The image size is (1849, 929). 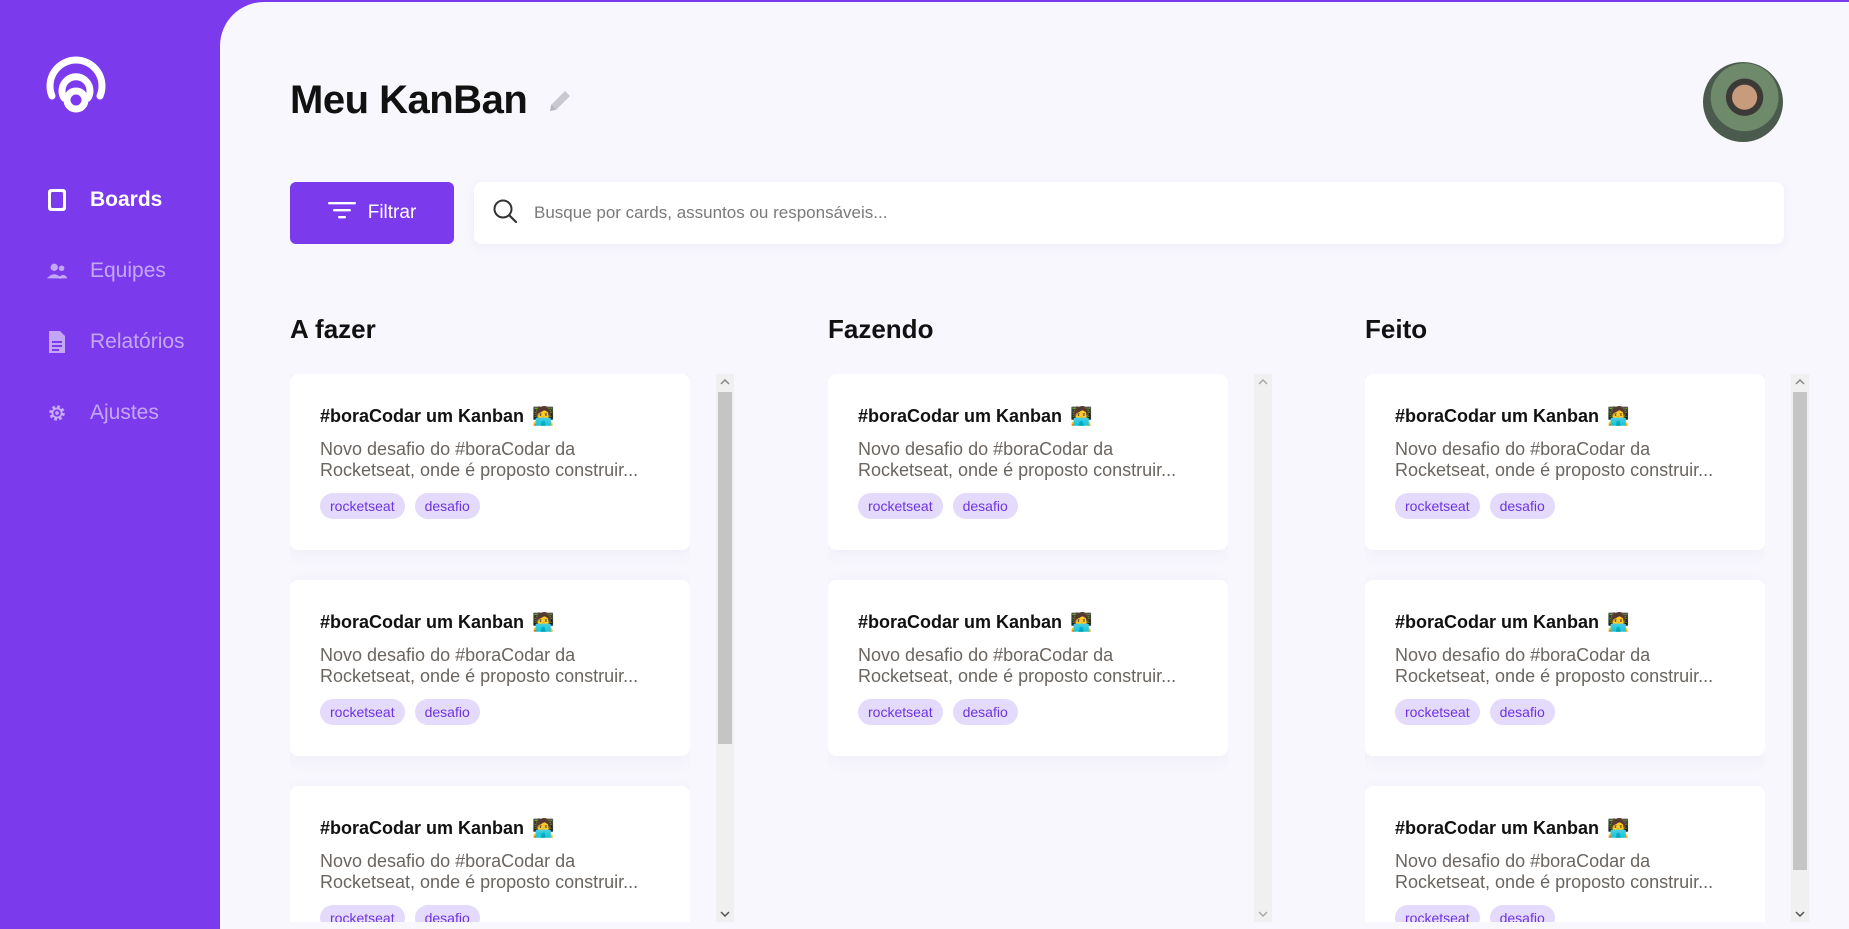 What do you see at coordinates (57, 413) in the screenshot?
I see `gear-icon` at bounding box center [57, 413].